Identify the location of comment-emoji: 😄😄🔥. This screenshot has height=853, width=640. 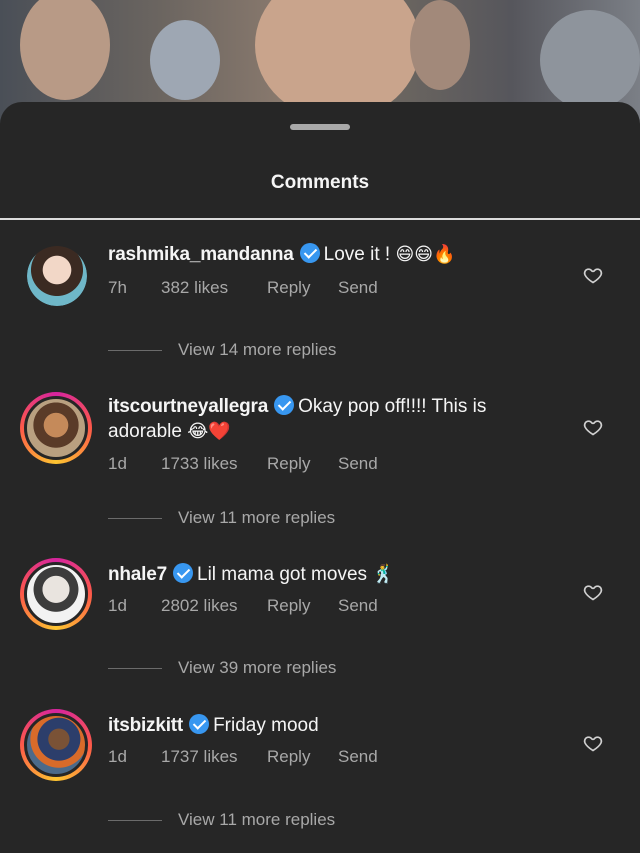
(425, 254).